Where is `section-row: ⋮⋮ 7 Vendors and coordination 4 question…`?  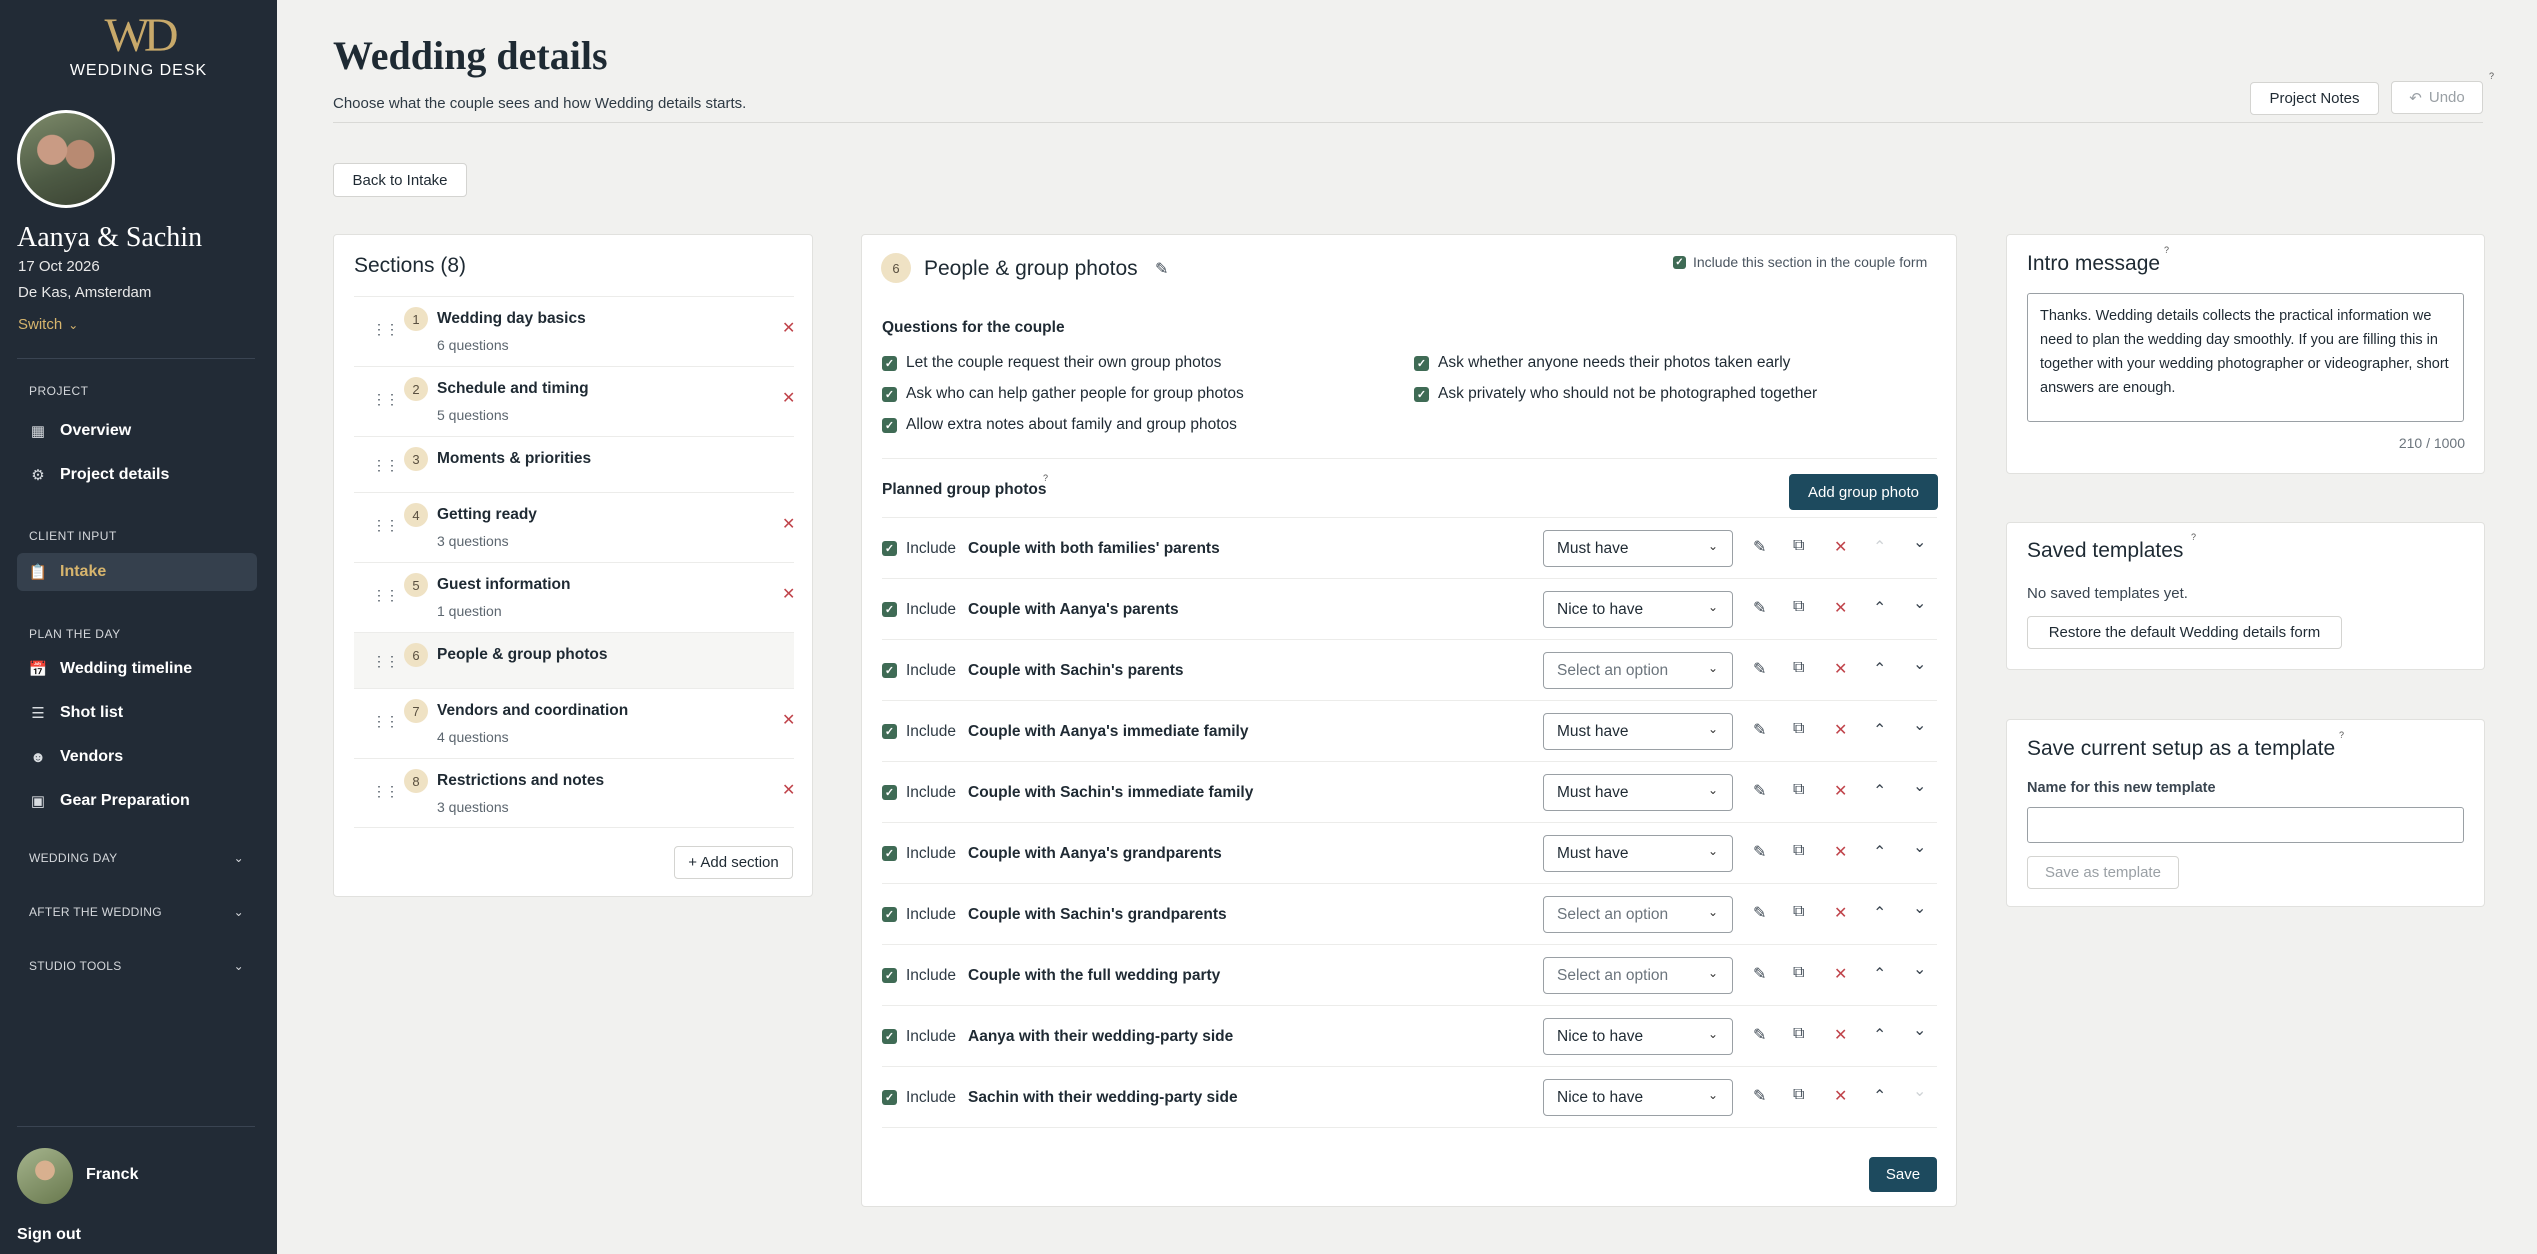
section-row: ⋮⋮ 7 Vendors and coordination 4 question… is located at coordinates (574, 723).